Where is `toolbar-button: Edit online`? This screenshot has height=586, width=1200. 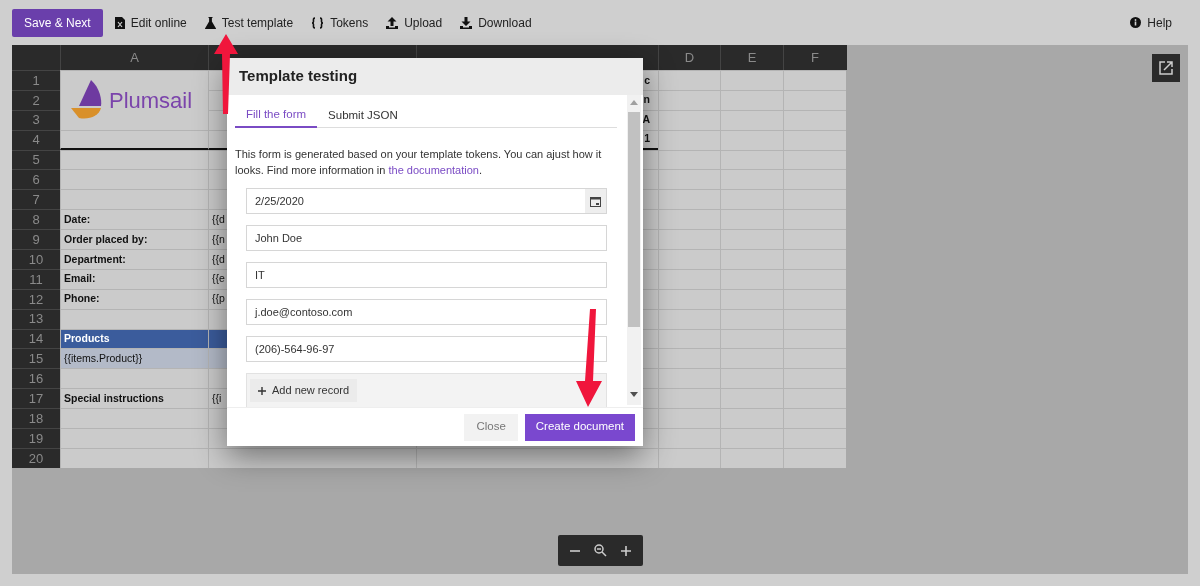
toolbar-button: Edit online is located at coordinates (150, 22).